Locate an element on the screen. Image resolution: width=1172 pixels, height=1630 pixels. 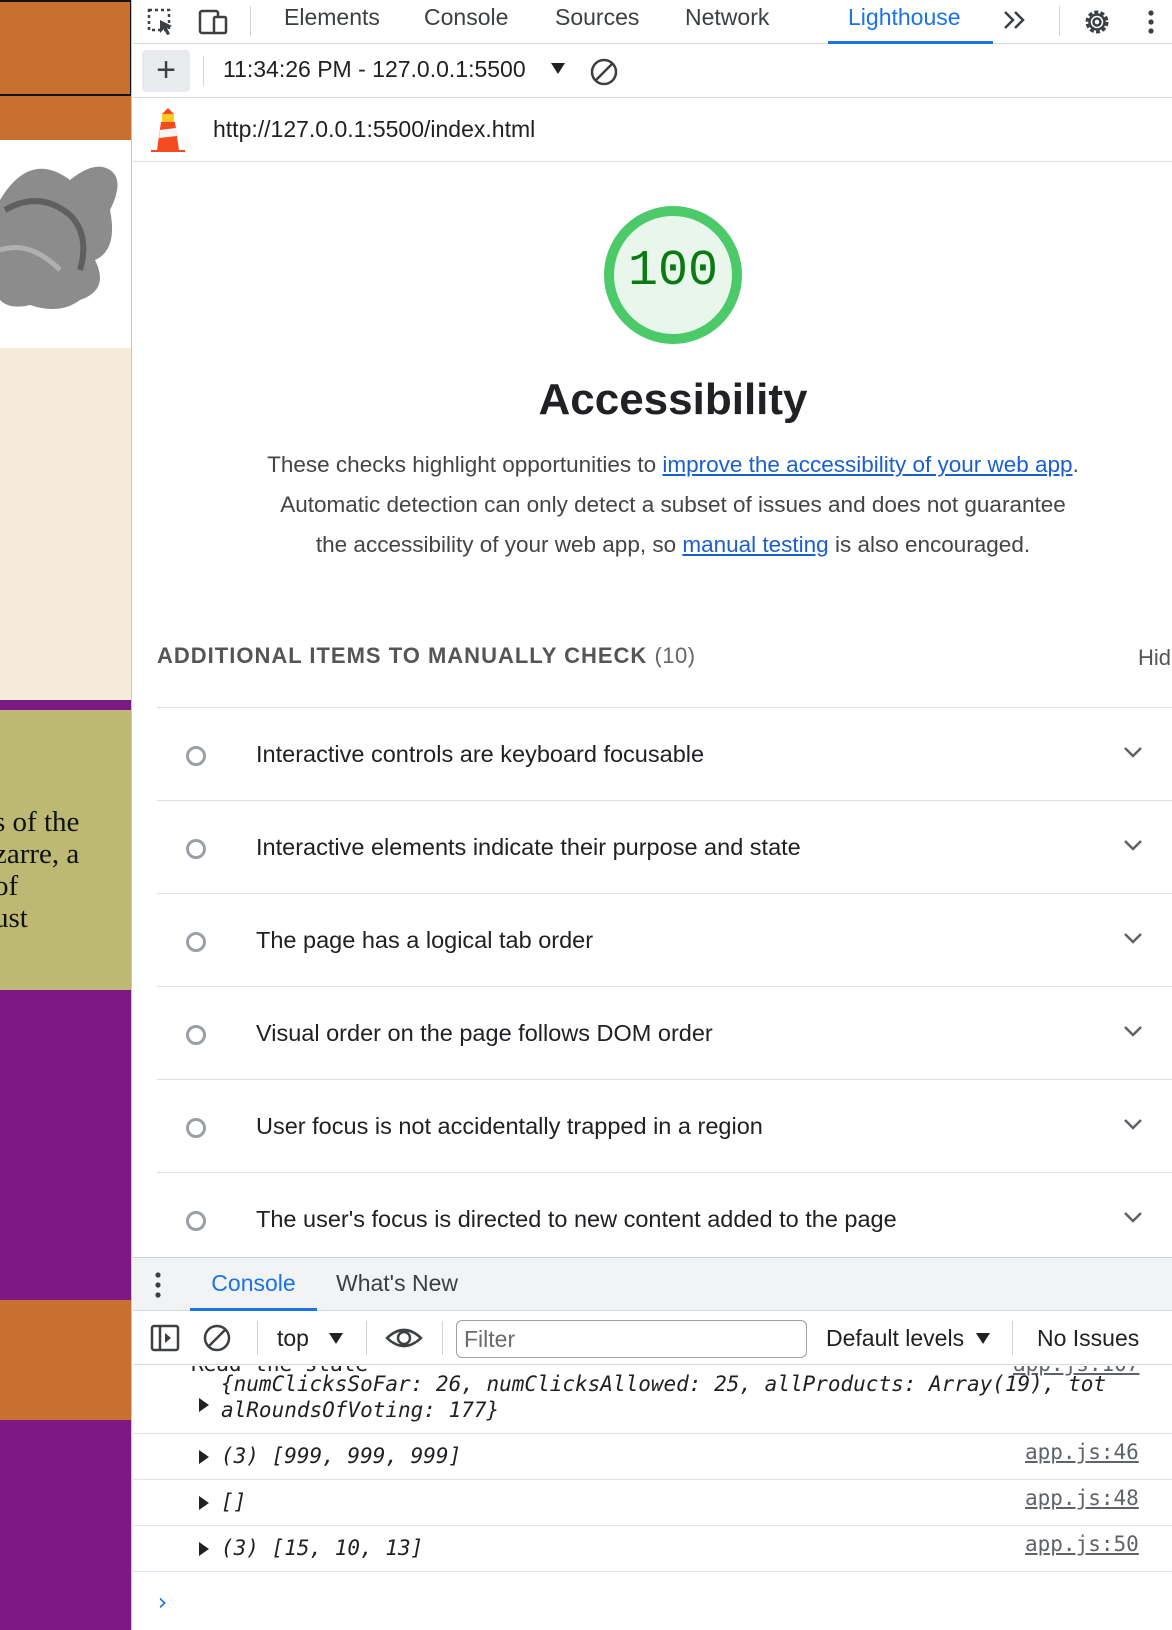
audit-title: The page has a logical tab order is located at coordinates (425, 940).